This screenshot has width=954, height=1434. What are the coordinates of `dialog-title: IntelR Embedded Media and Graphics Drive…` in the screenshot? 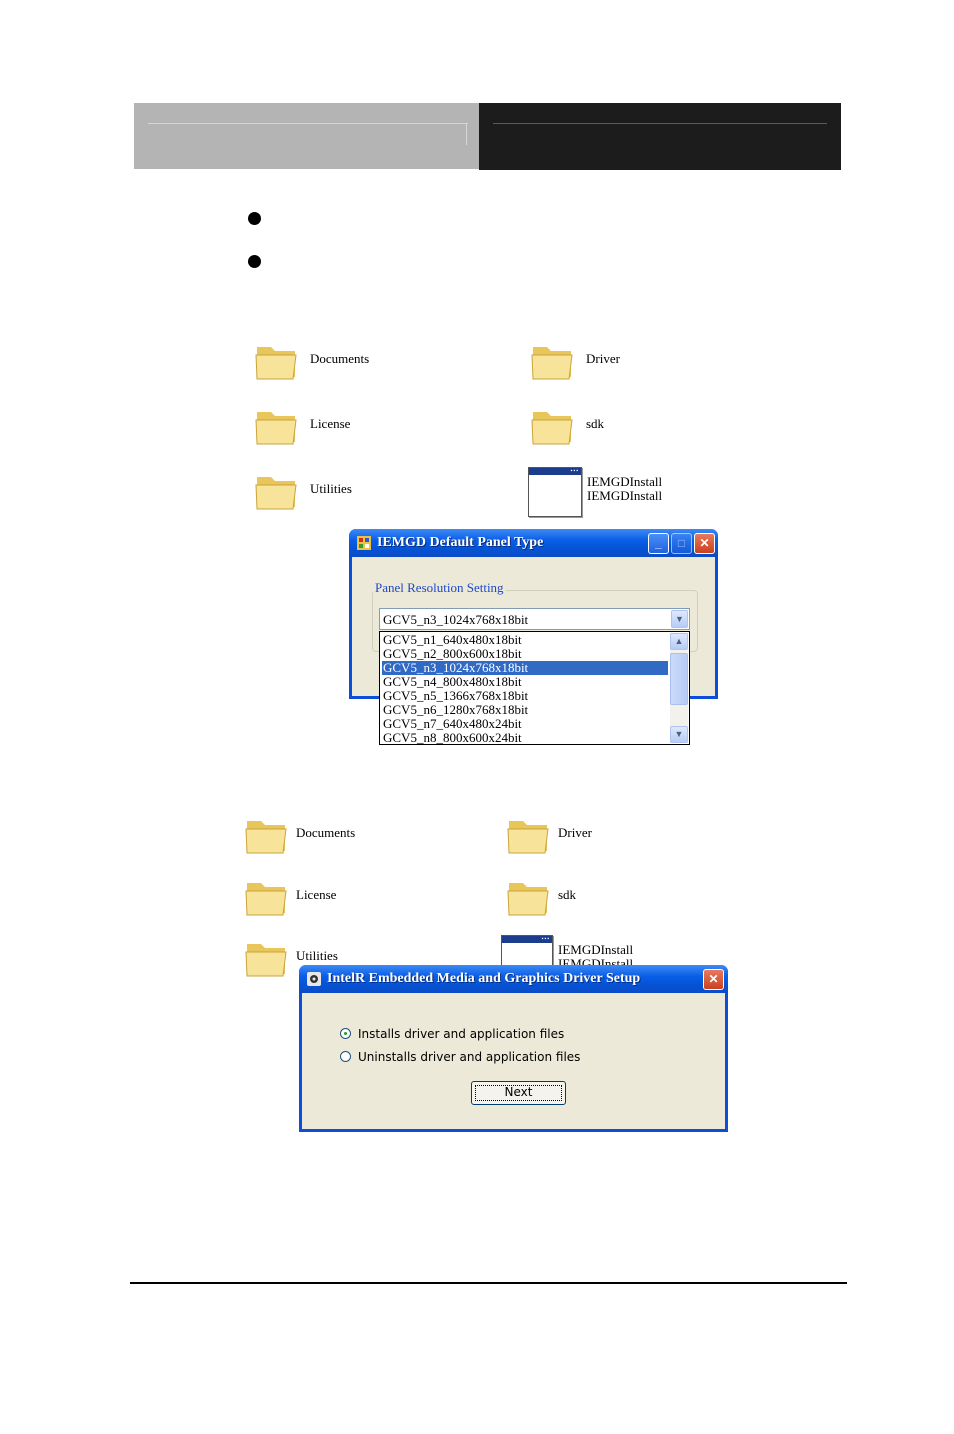 It's located at (484, 978).